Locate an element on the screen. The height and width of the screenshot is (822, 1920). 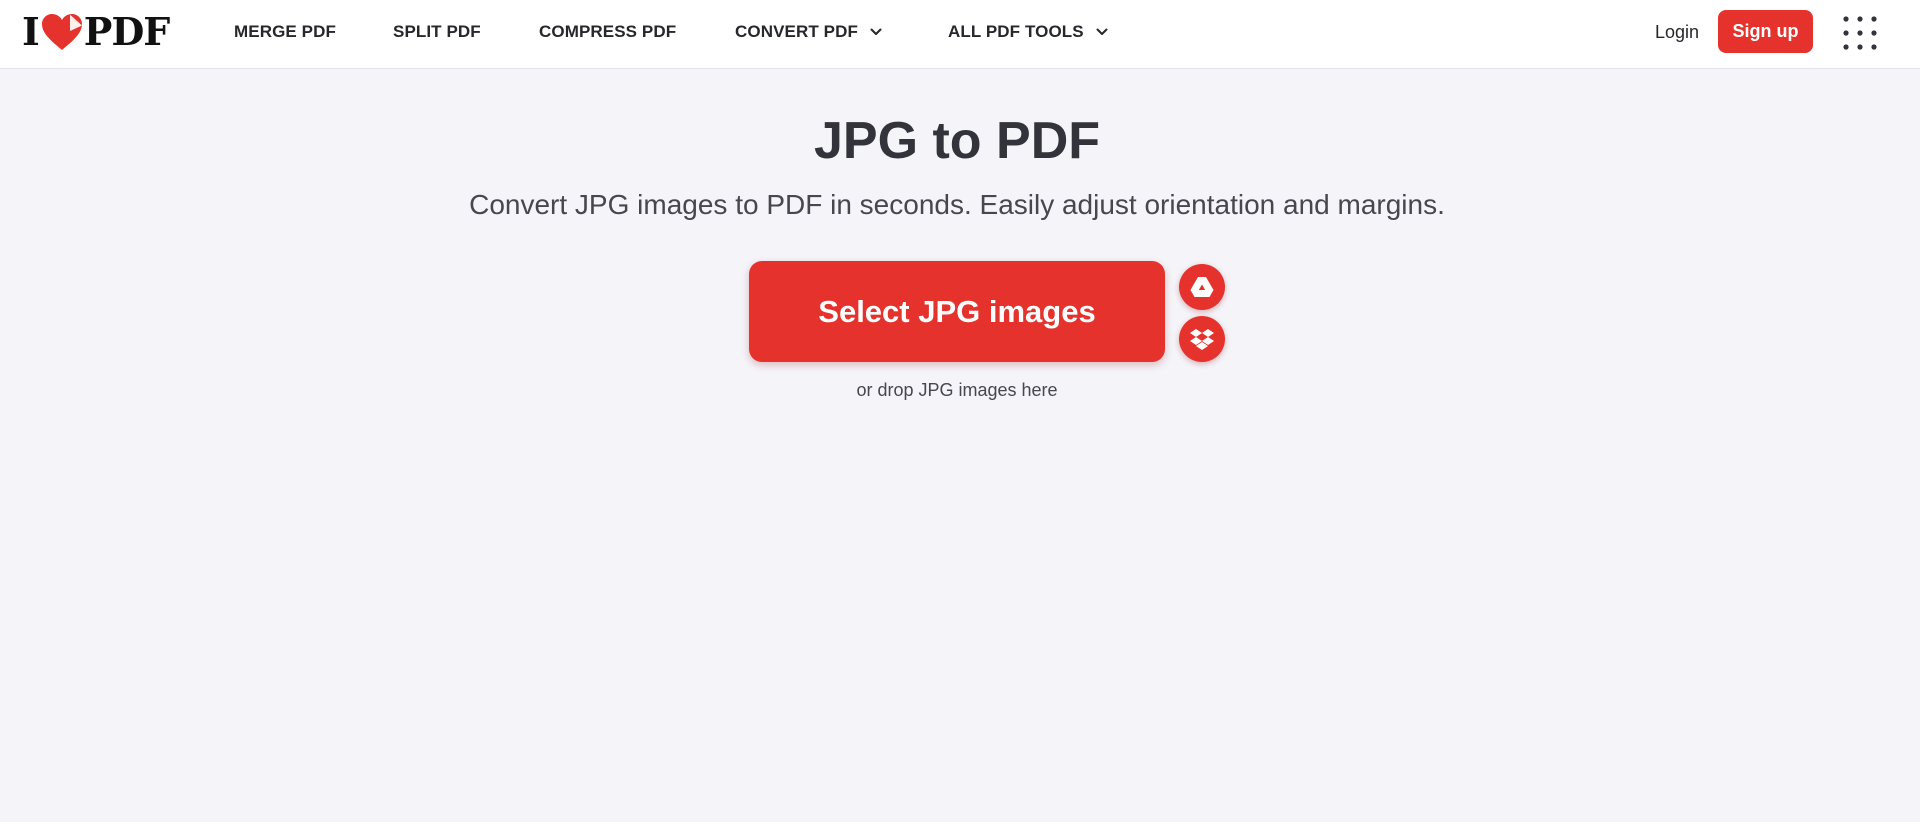
page-title: JPG to PDF is located at coordinates (957, 141).